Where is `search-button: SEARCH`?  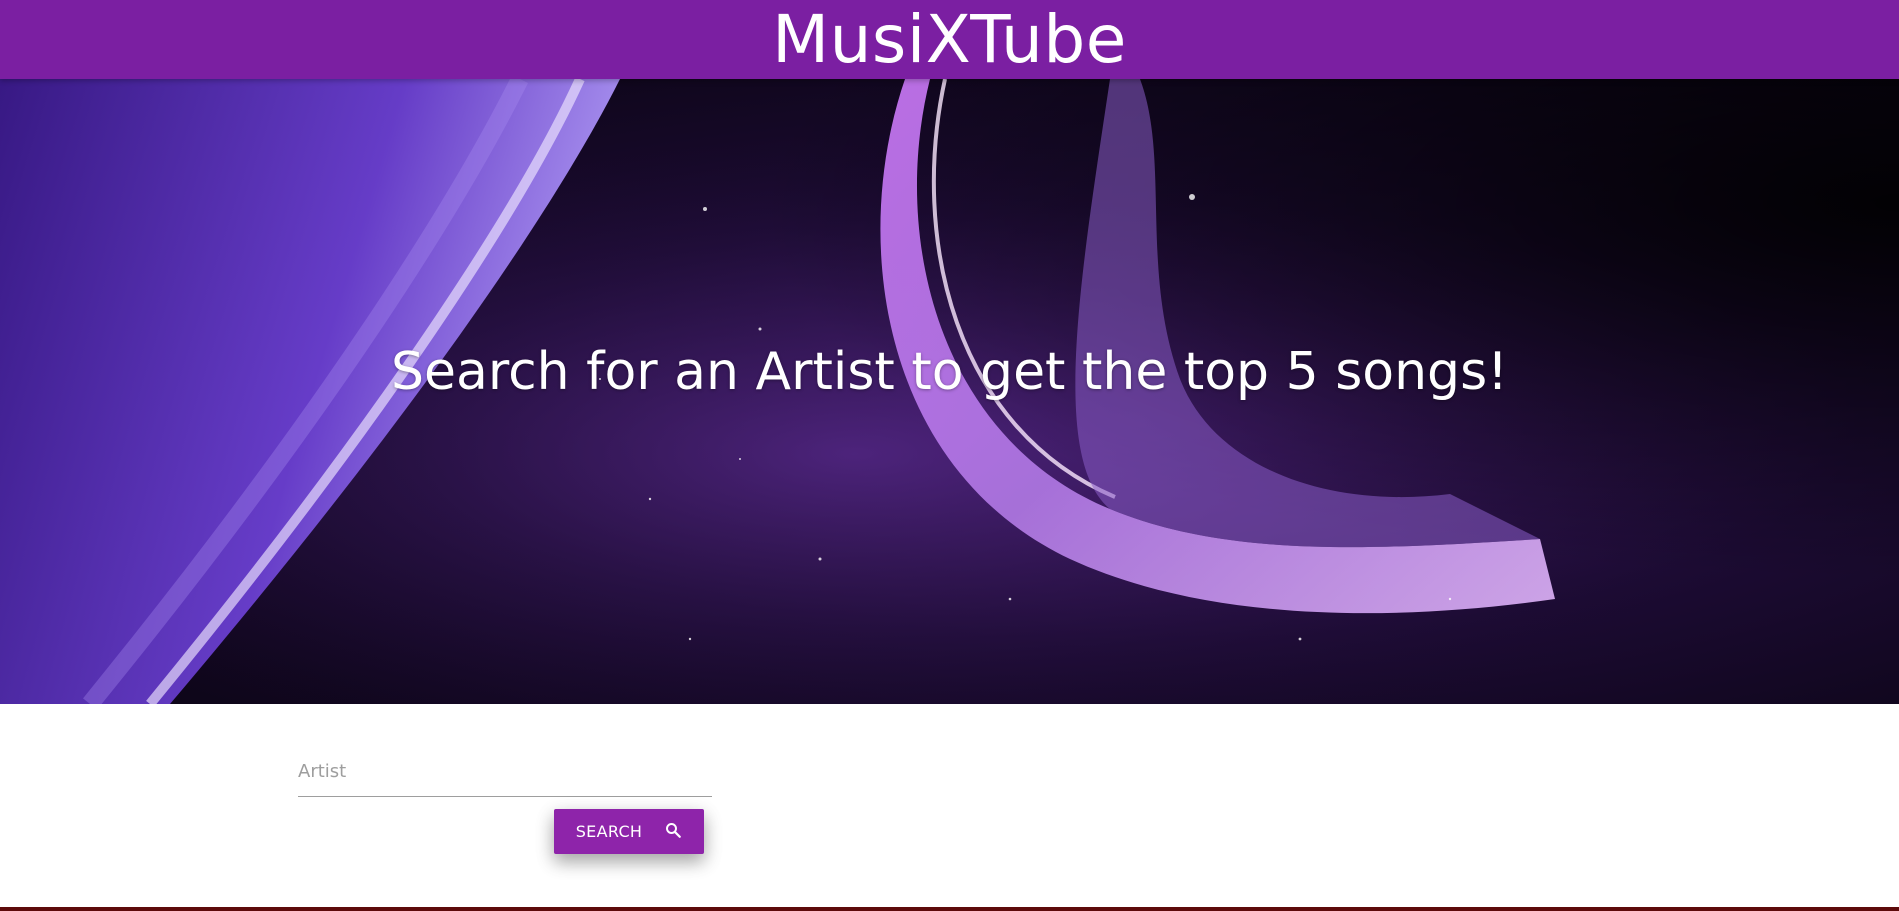
search-button: SEARCH is located at coordinates (629, 831).